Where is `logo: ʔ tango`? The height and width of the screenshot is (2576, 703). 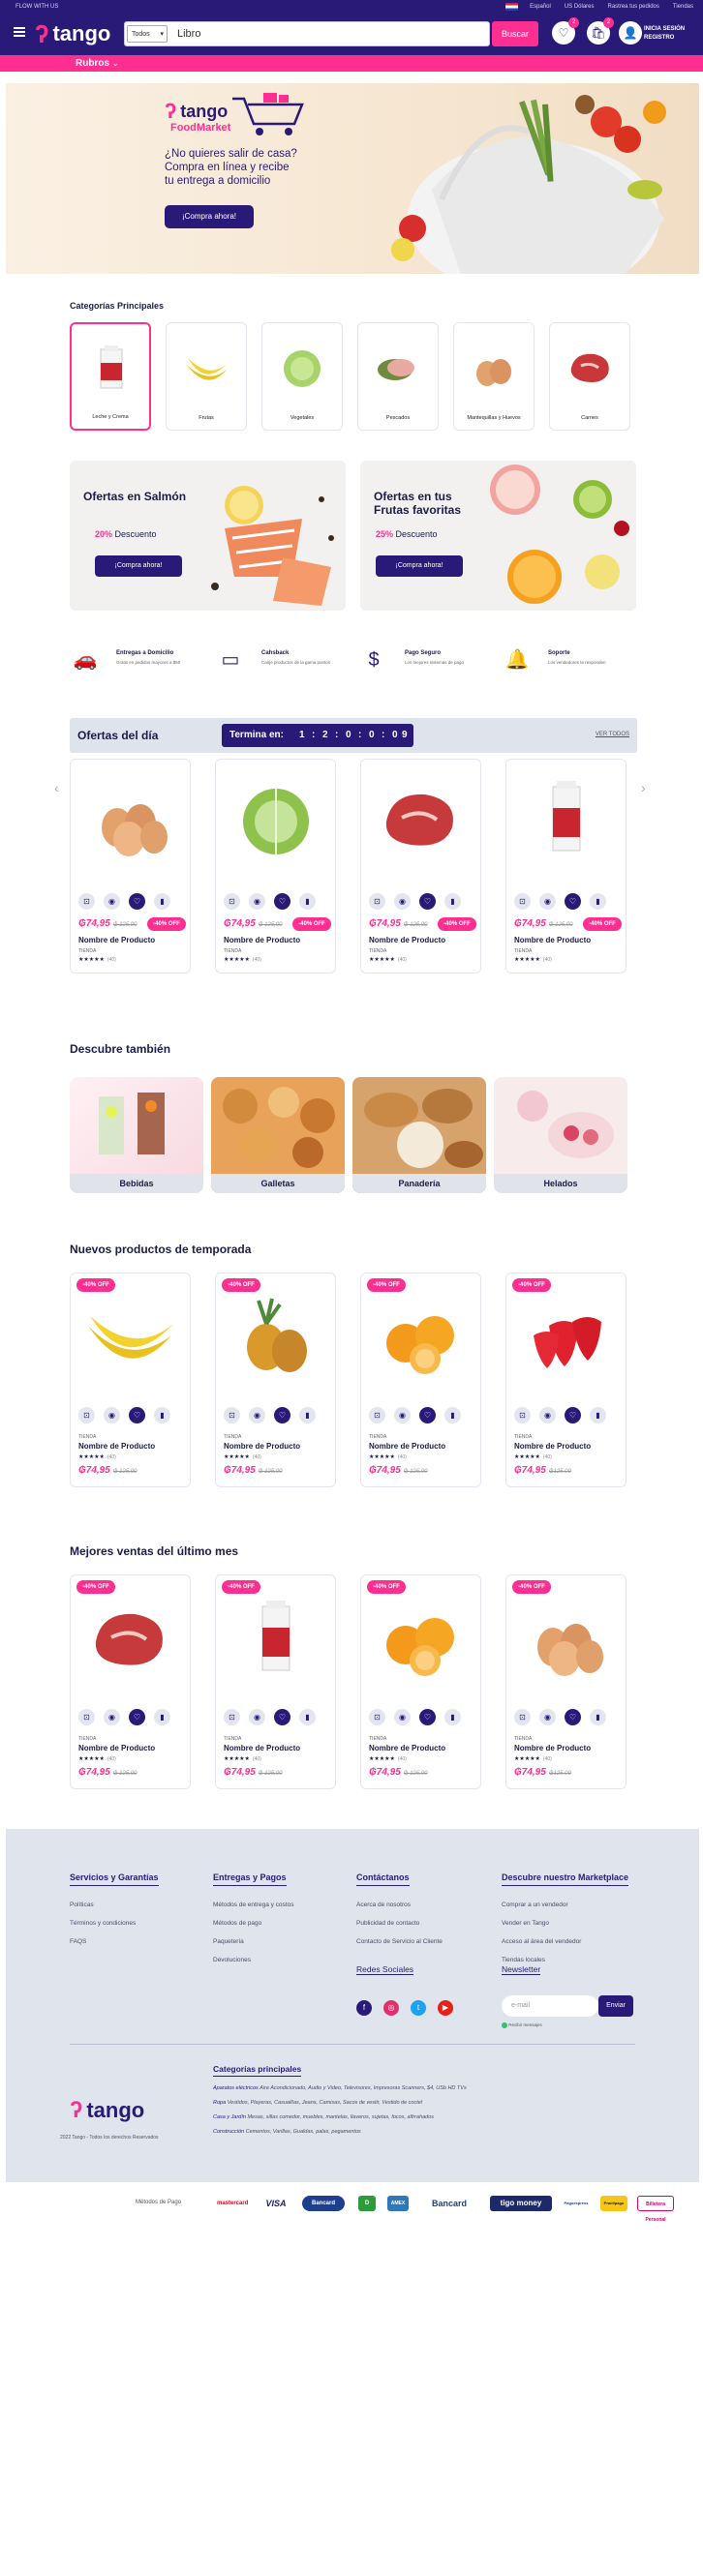
logo: ʔ tango is located at coordinates (72, 33).